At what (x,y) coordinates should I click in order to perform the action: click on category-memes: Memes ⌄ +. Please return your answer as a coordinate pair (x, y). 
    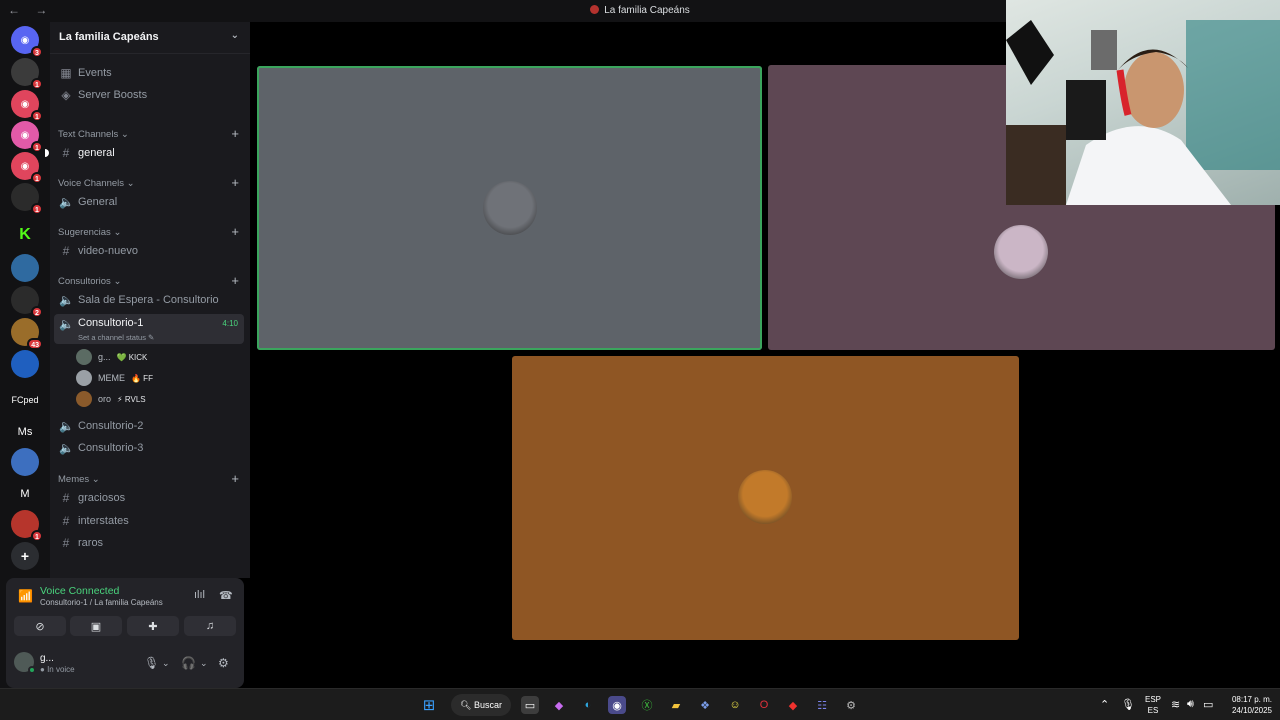
    Looking at the image, I should click on (150, 478).